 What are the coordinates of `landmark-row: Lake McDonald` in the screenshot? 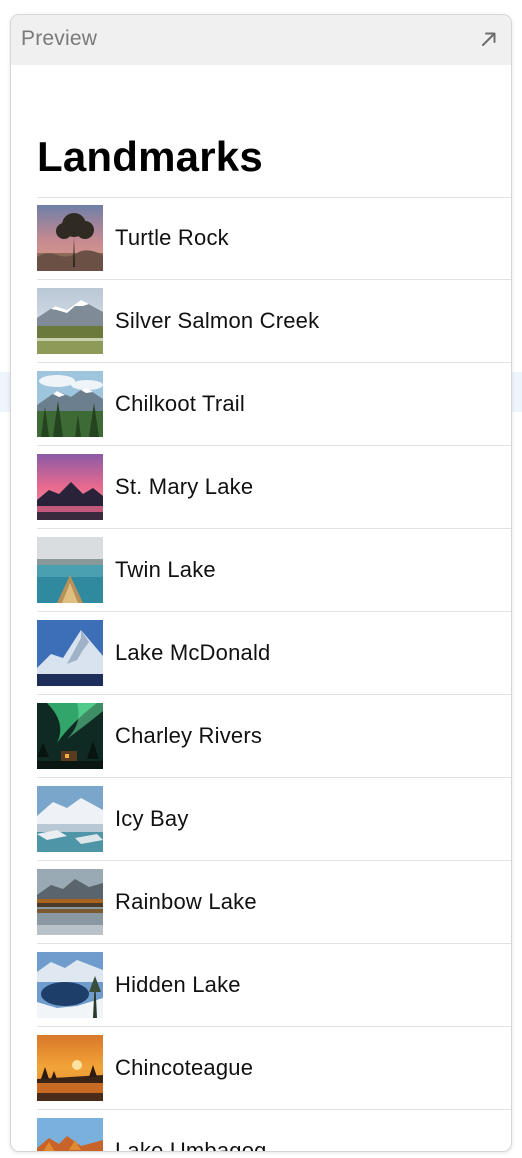 It's located at (261, 653).